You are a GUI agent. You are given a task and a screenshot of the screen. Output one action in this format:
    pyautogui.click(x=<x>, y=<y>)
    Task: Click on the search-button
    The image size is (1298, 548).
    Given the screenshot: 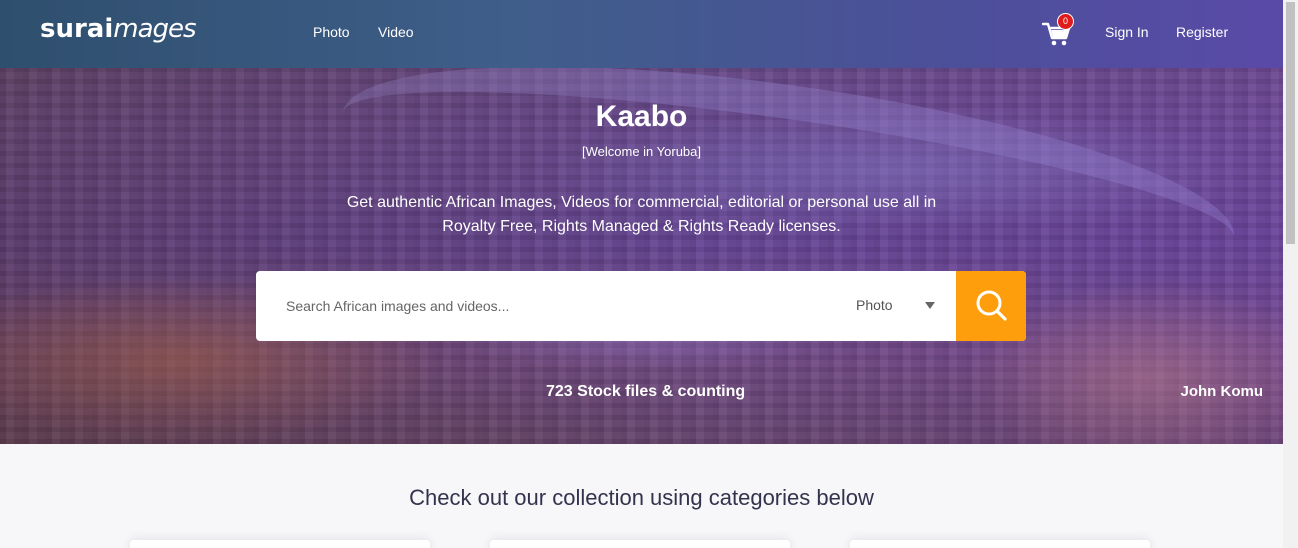 What is the action you would take?
    pyautogui.click(x=991, y=306)
    